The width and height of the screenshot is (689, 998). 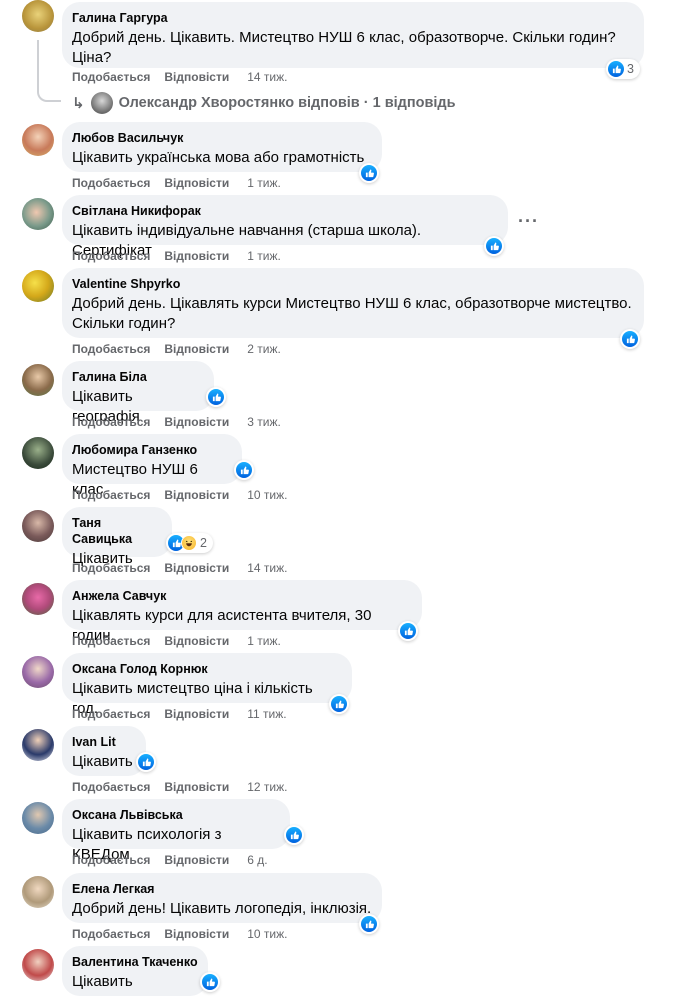 What do you see at coordinates (189, 543) in the screenshot?
I see `reaction-summary: 2` at bounding box center [189, 543].